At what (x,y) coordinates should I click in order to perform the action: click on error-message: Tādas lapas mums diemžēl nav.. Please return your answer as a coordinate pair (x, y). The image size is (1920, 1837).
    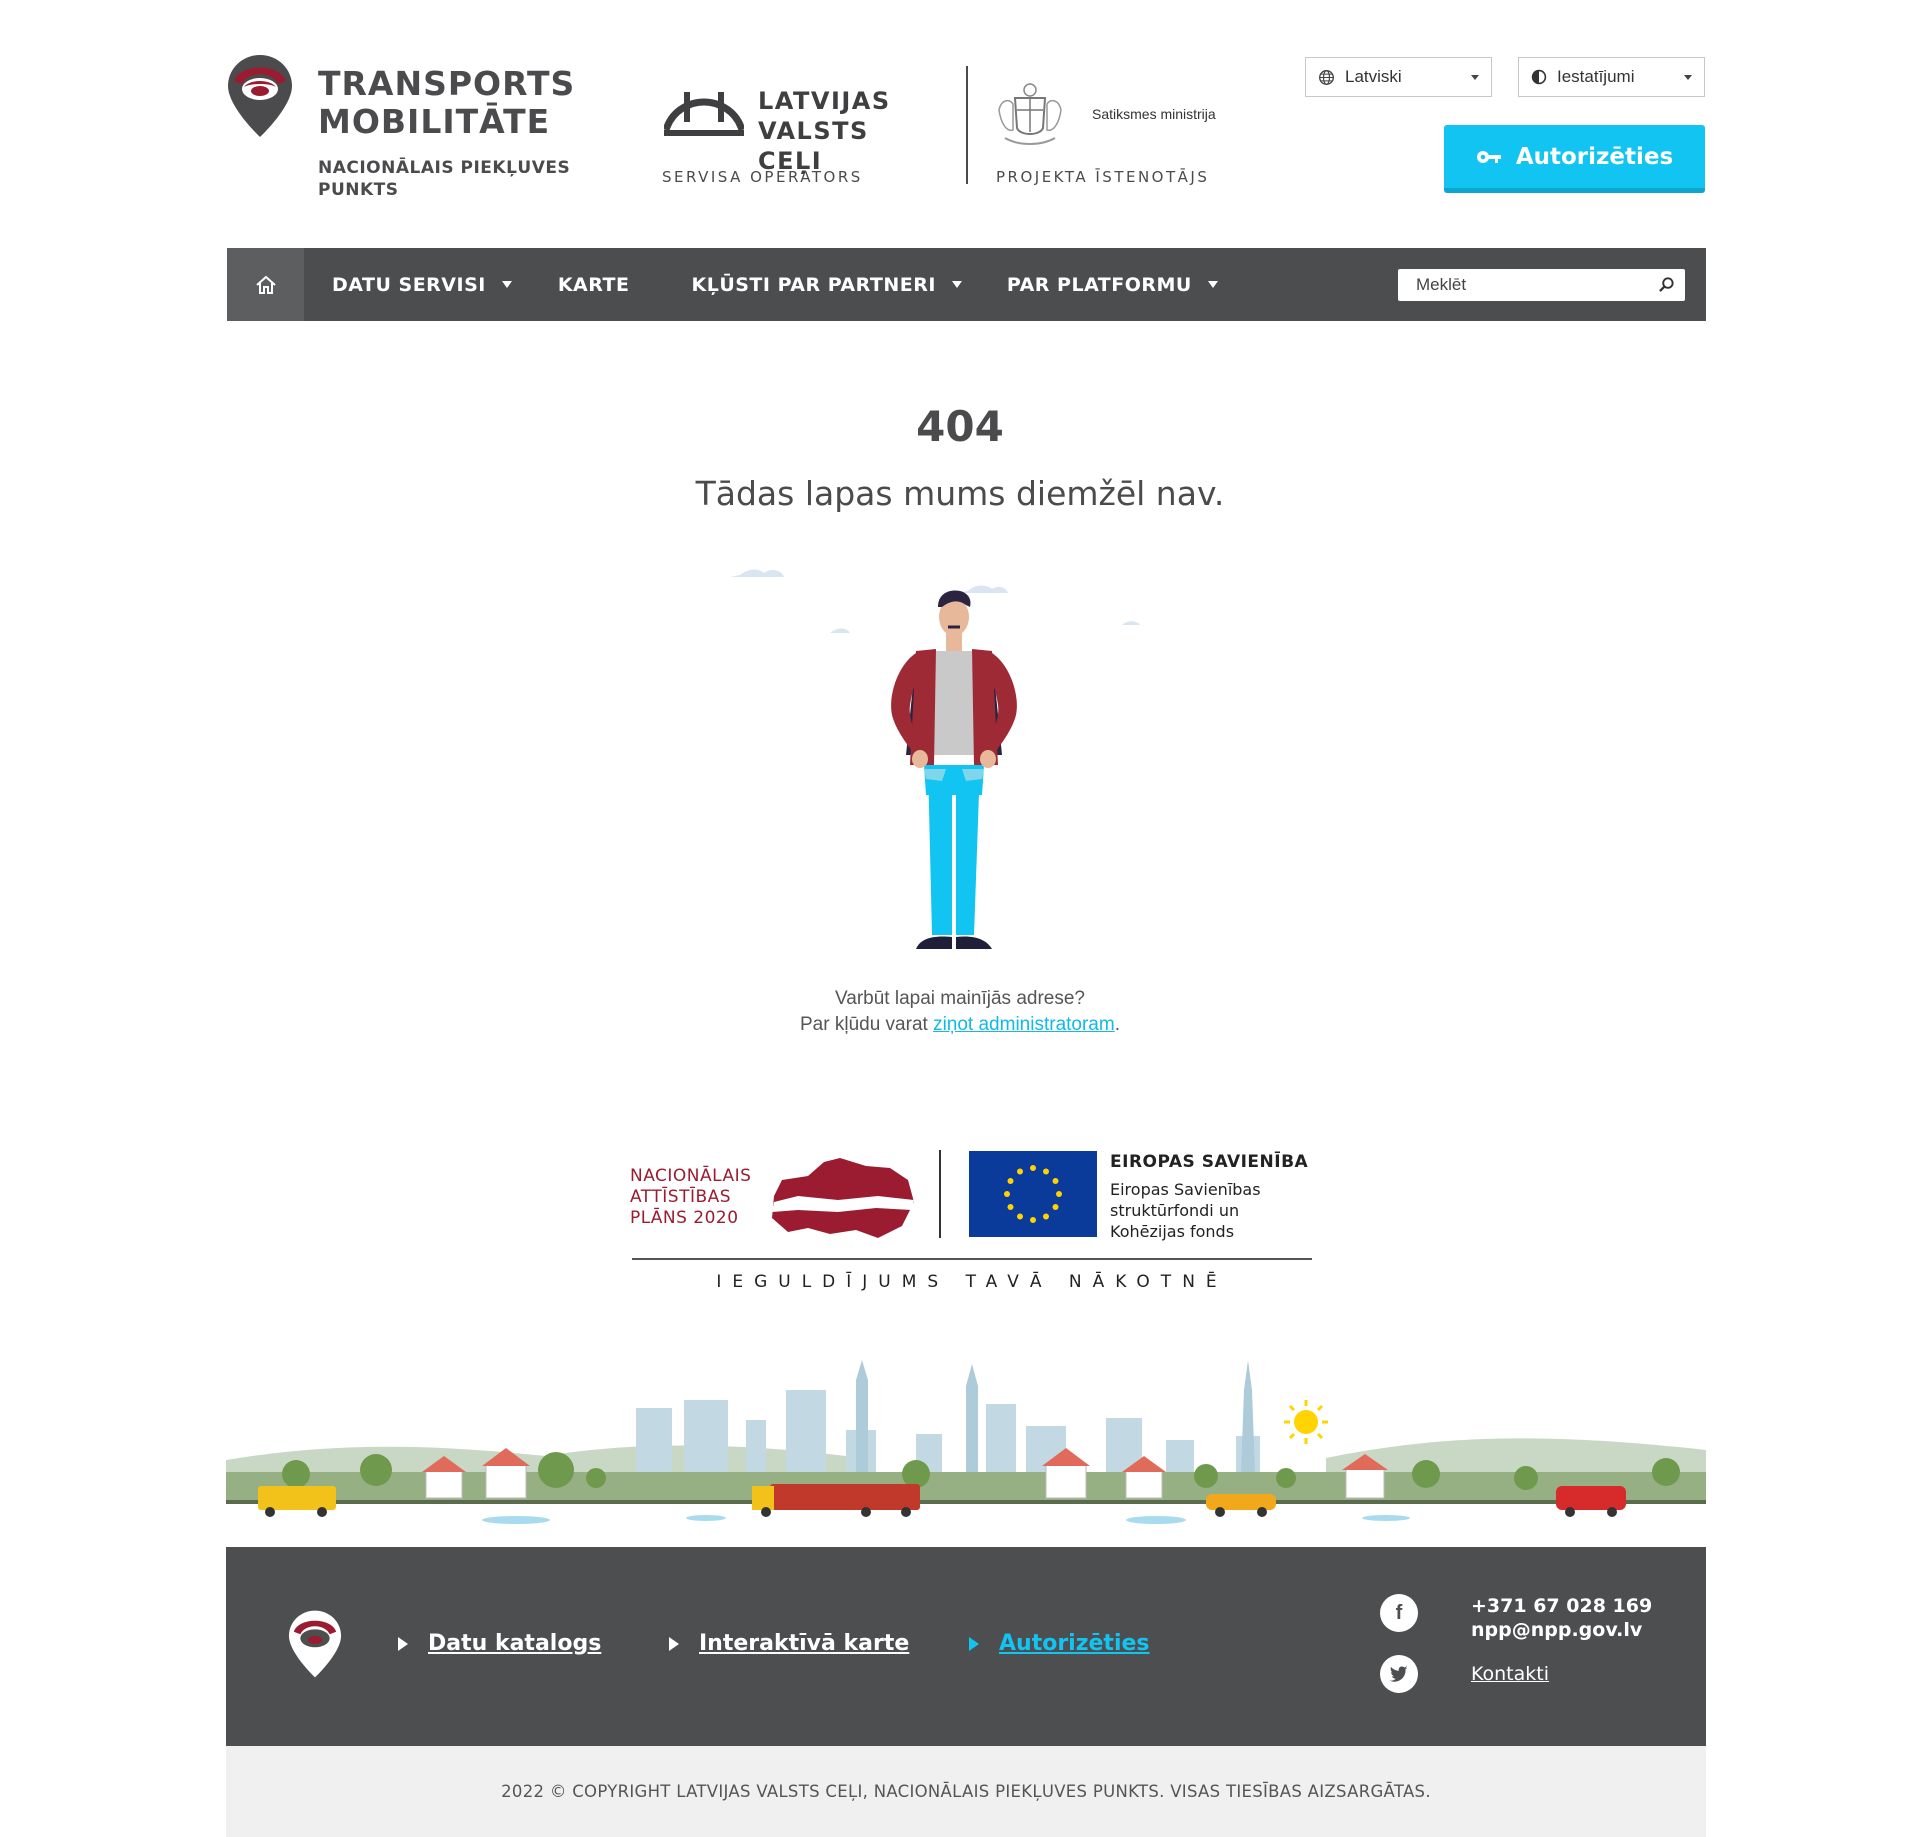
    Looking at the image, I should click on (960, 493).